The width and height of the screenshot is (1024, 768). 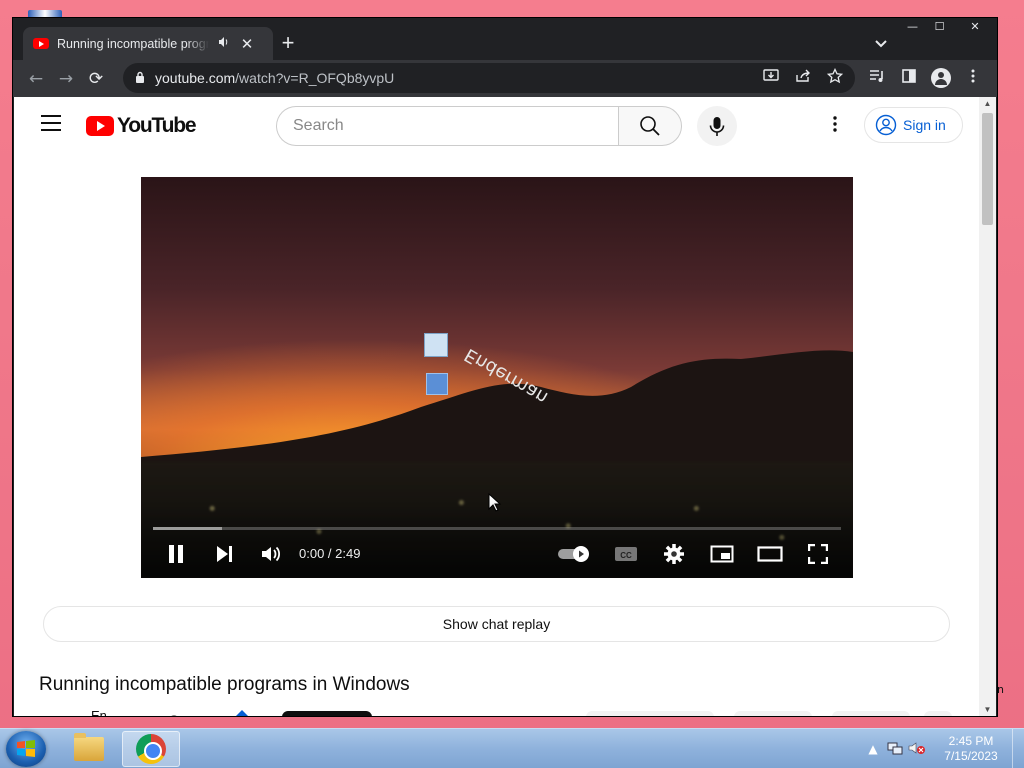 What do you see at coordinates (971, 741) in the screenshot?
I see `clock-time: 2:45 PM` at bounding box center [971, 741].